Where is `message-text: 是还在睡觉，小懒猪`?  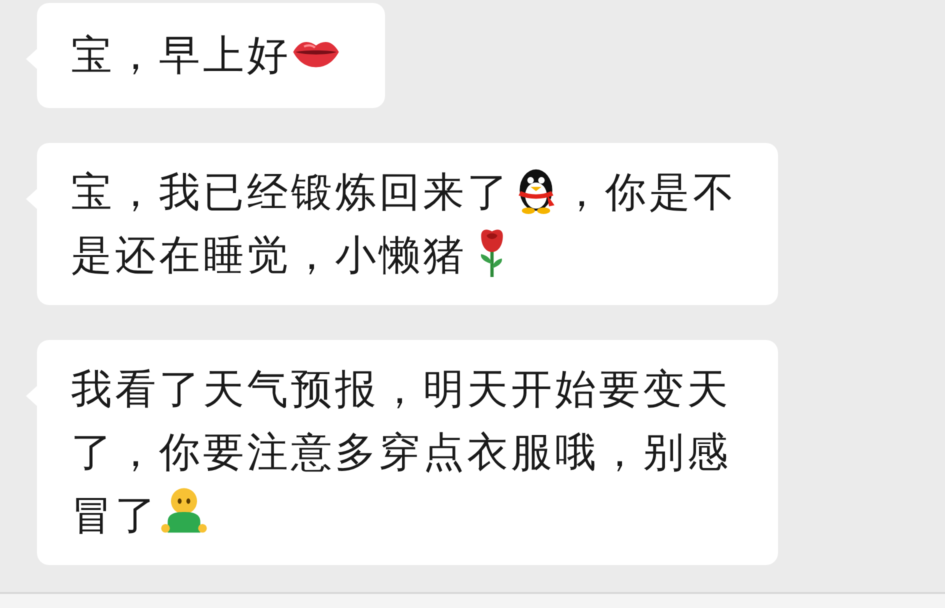 message-text: 是还在睡觉，小懒猪 is located at coordinates (269, 255).